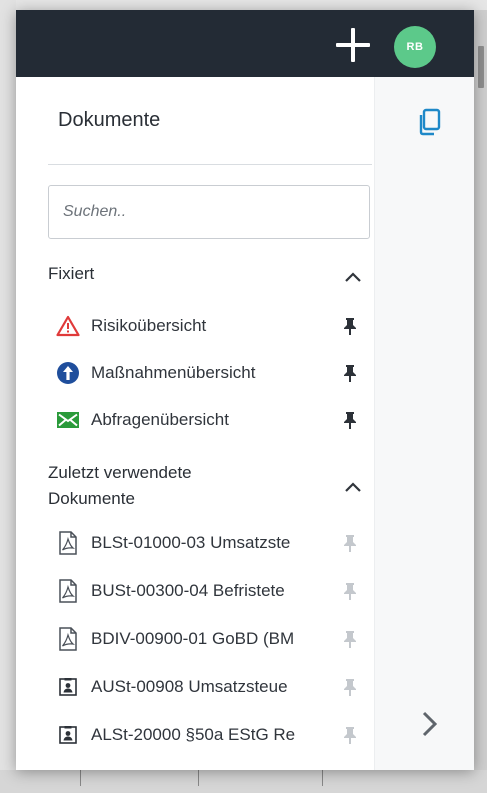 This screenshot has width=487, height=793. Describe the element at coordinates (208, 326) in the screenshot. I see `pinned-item: Risikoübersicht` at that location.